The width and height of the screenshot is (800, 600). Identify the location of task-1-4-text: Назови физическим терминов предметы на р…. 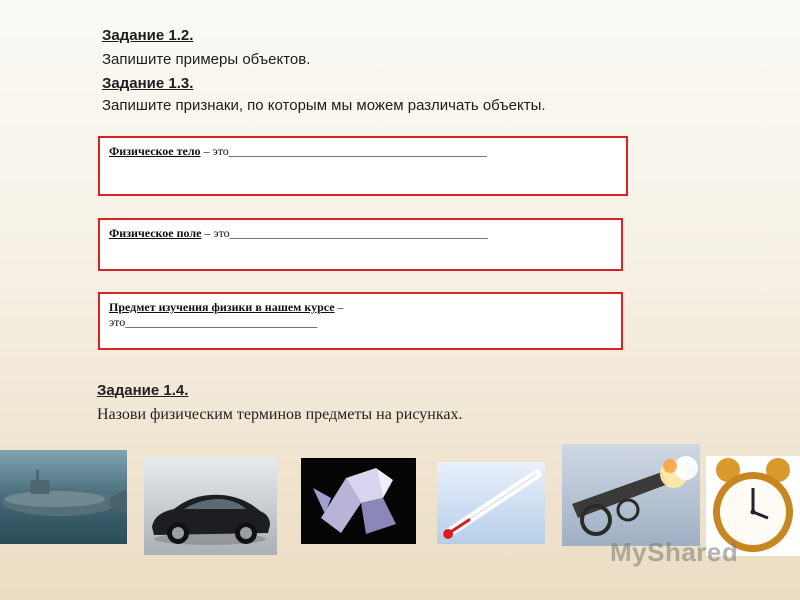
(280, 414).